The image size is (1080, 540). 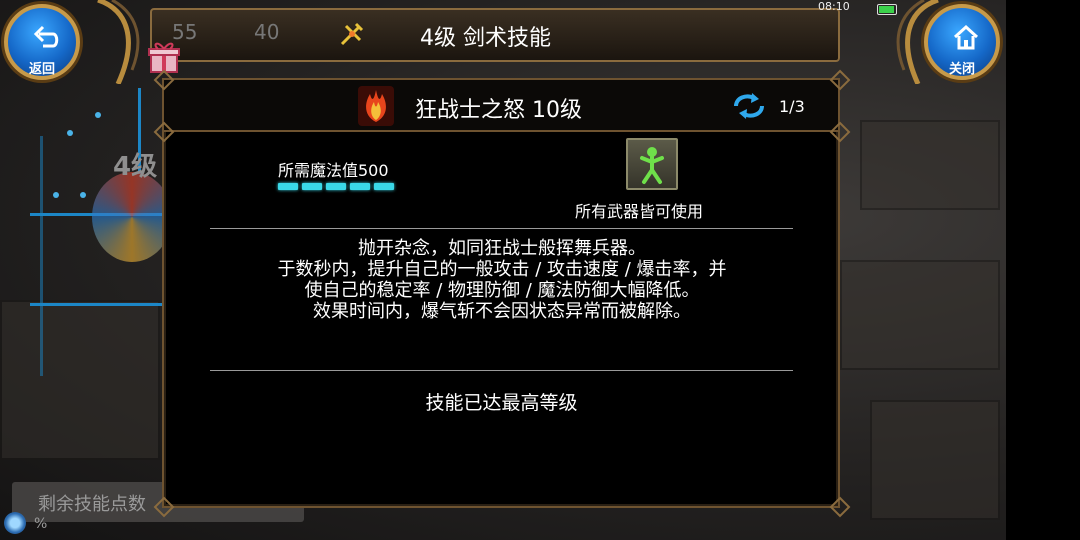 I want to click on status-time: 08:10, so click(x=834, y=6).